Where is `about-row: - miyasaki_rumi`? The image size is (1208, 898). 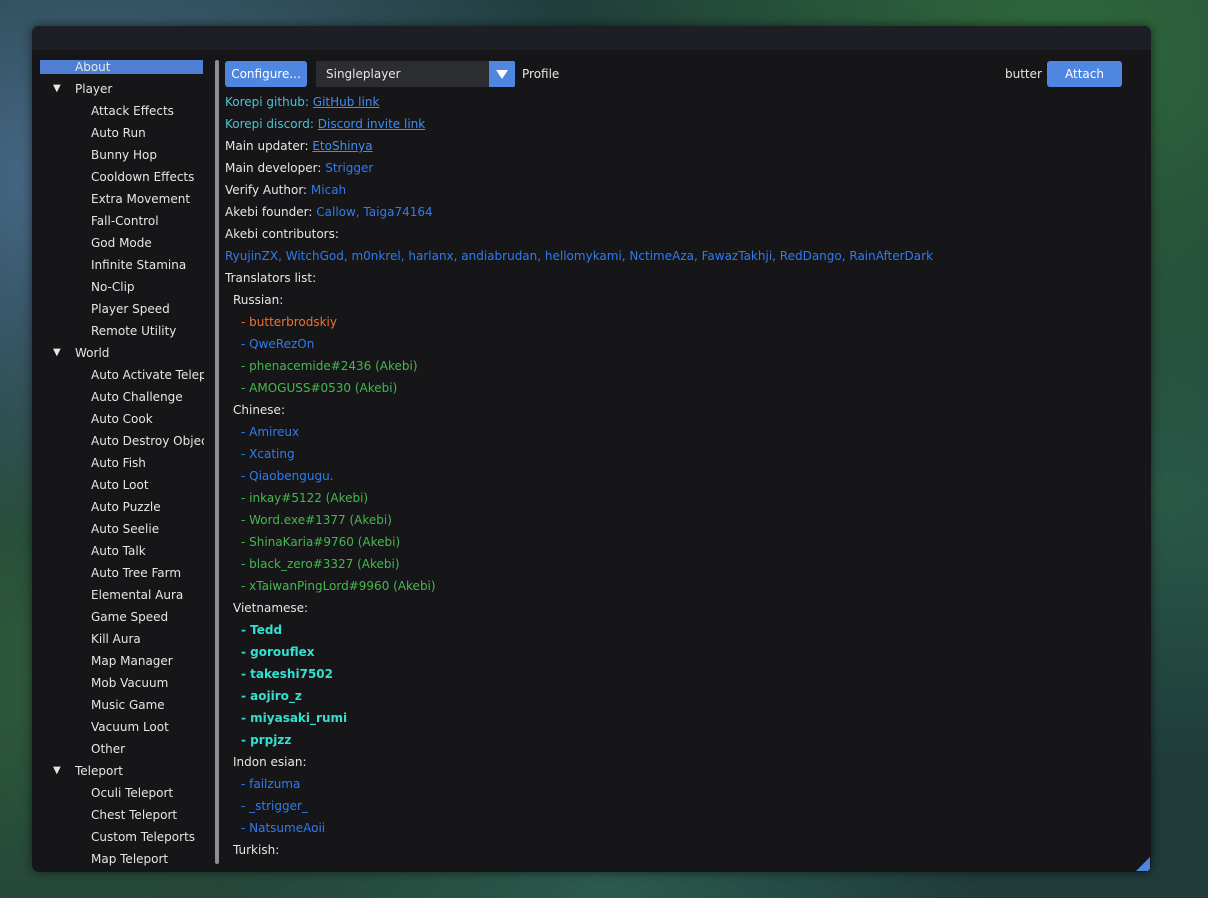
about-row: - miyasaki_rumi is located at coordinates (294, 718).